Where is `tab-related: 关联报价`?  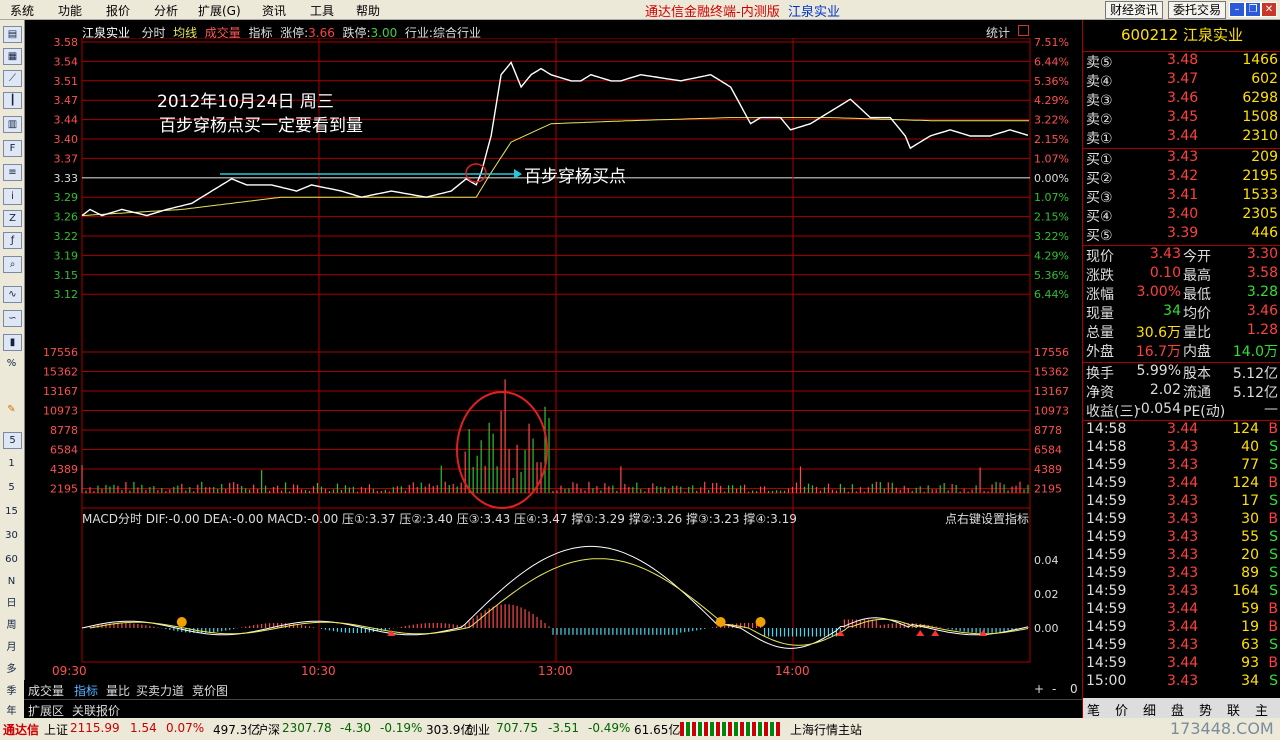
tab-related: 关联报价 is located at coordinates (96, 710).